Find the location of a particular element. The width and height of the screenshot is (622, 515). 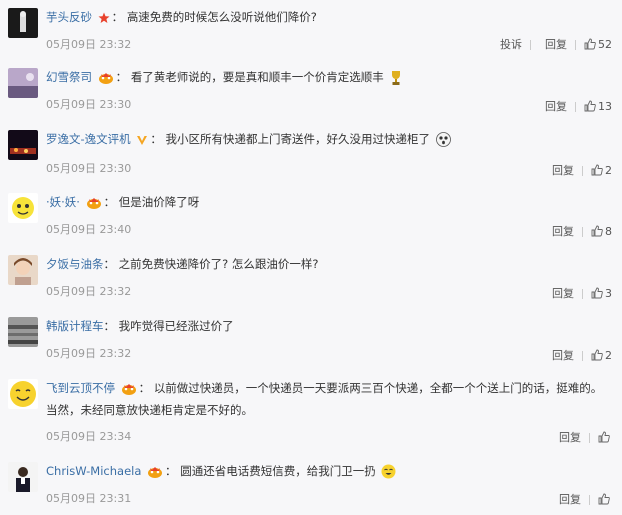

comment-text: 但是油价降了呀 is located at coordinates (159, 202).